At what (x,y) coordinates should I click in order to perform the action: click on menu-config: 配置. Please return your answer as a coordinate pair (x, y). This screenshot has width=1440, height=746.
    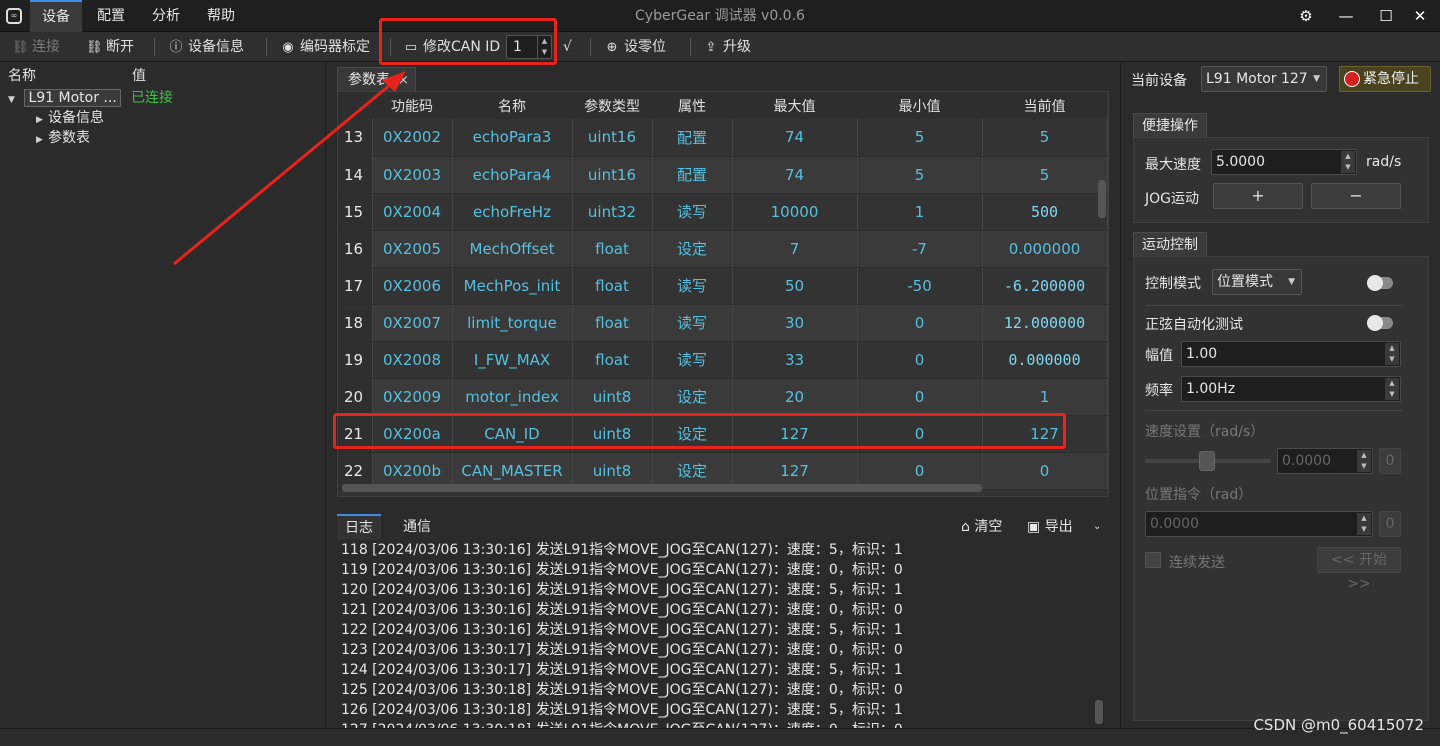
    Looking at the image, I should click on (111, 16).